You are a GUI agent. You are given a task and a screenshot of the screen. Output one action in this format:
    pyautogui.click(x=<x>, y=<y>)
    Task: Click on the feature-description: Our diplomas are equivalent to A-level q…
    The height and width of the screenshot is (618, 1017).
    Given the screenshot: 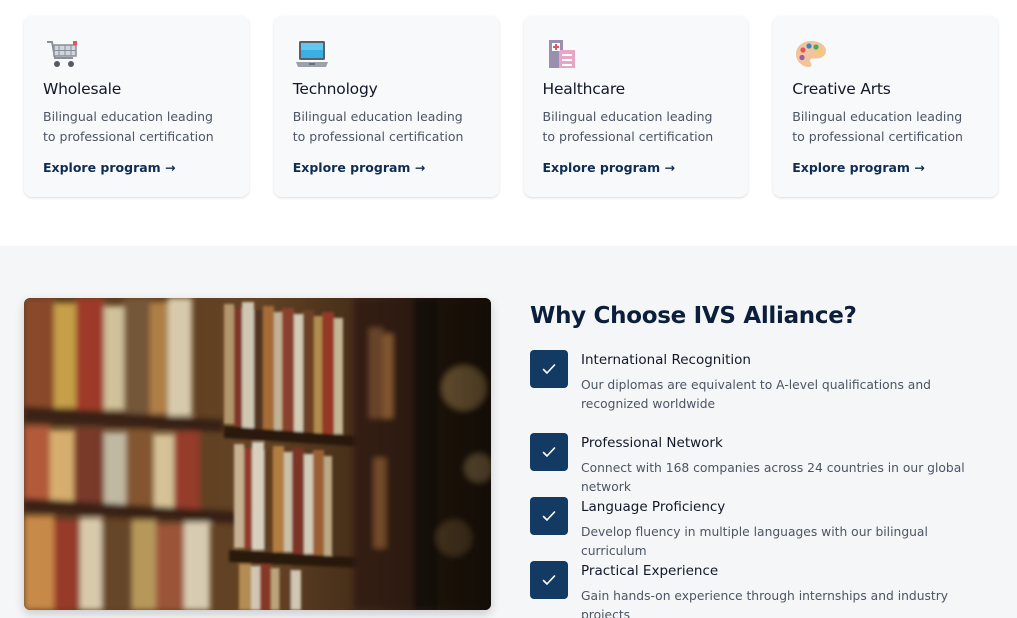 What is the action you would take?
    pyautogui.click(x=756, y=394)
    